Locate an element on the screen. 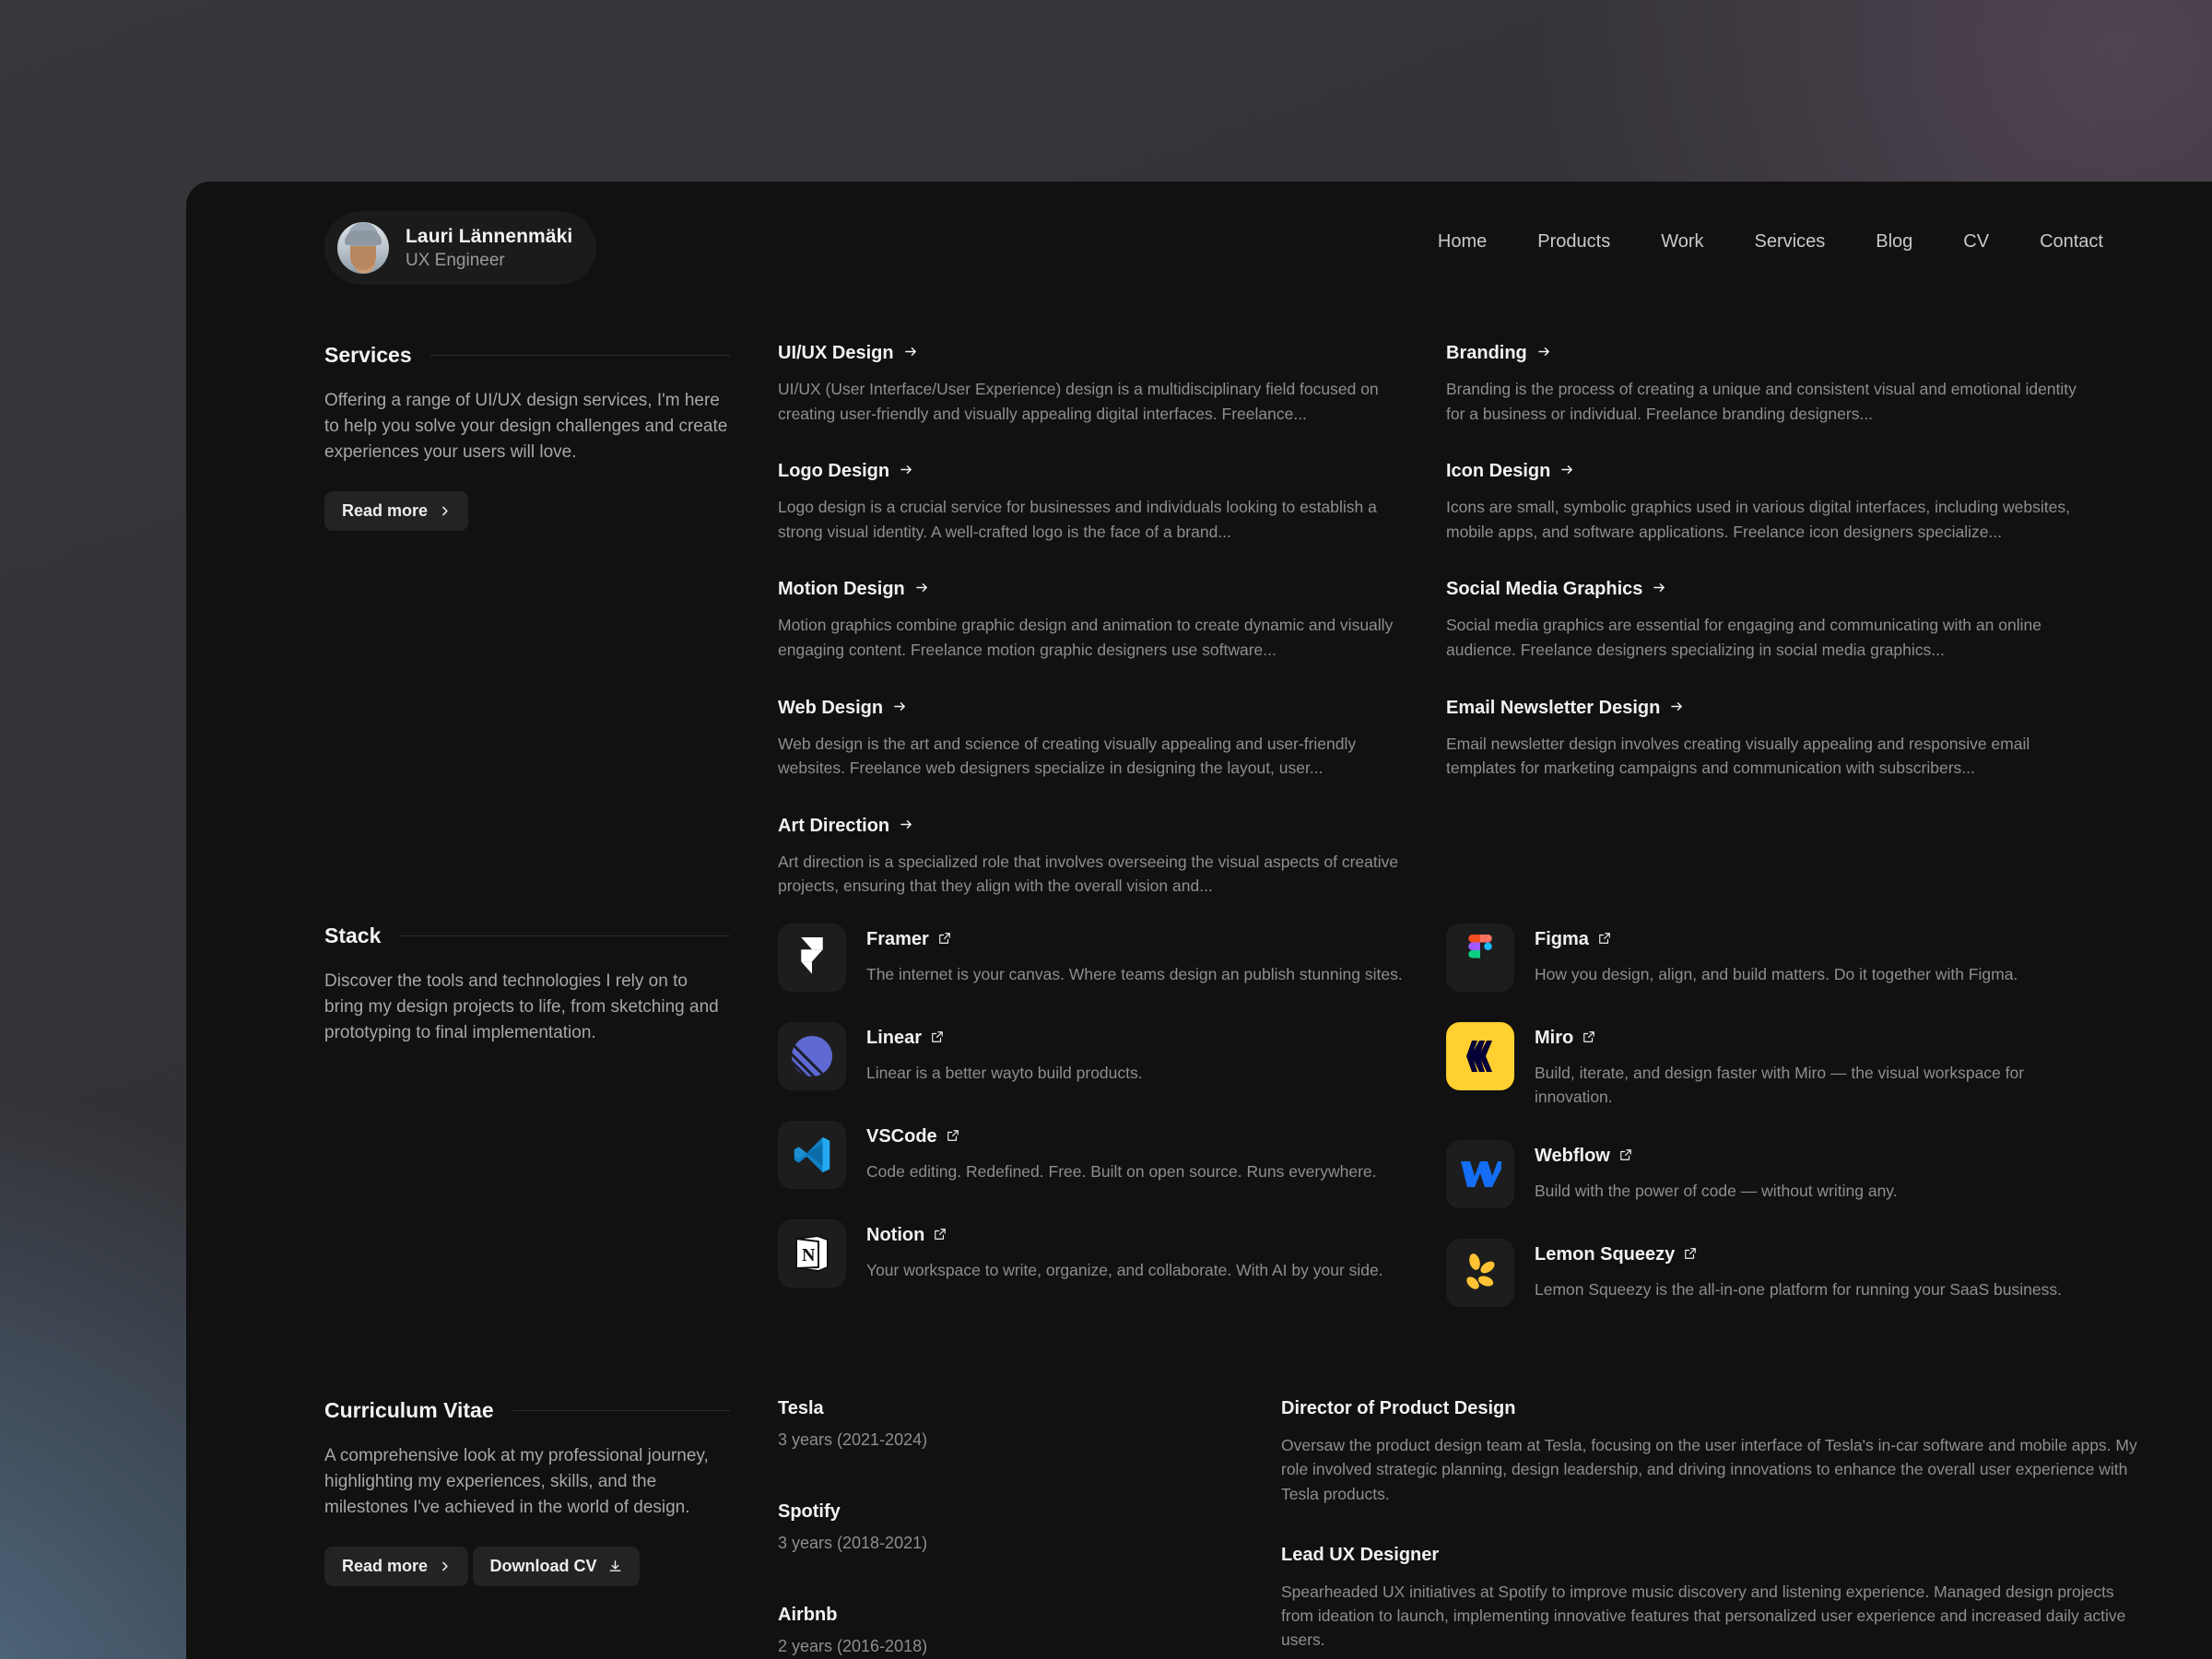 Image resolution: width=2212 pixels, height=1659 pixels. chevron-right-icon is located at coordinates (445, 511).